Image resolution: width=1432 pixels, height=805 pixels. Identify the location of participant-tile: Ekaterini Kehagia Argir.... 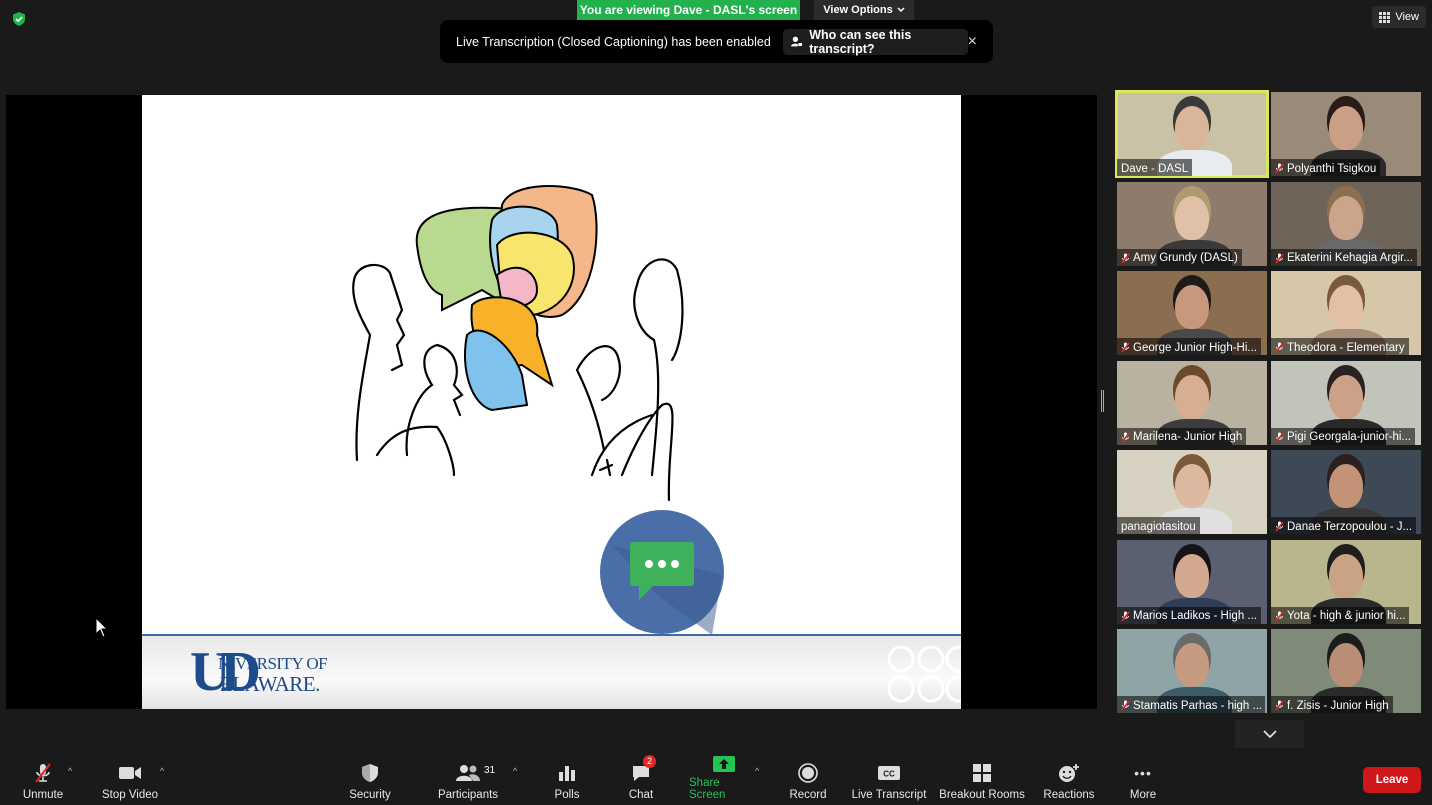
(1346, 223).